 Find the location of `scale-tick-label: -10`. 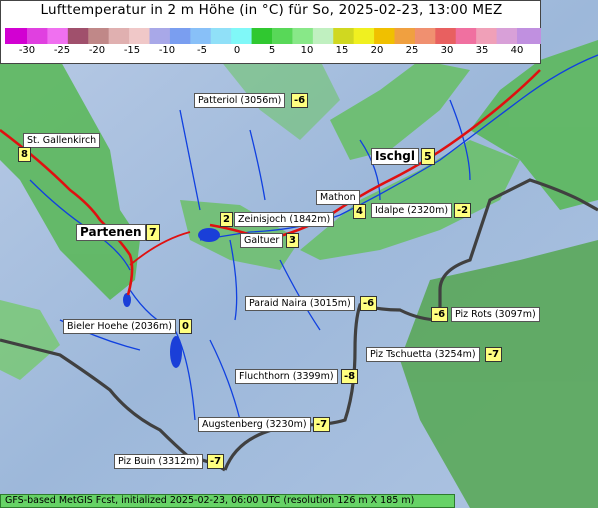

scale-tick-label: -10 is located at coordinates (167, 50).